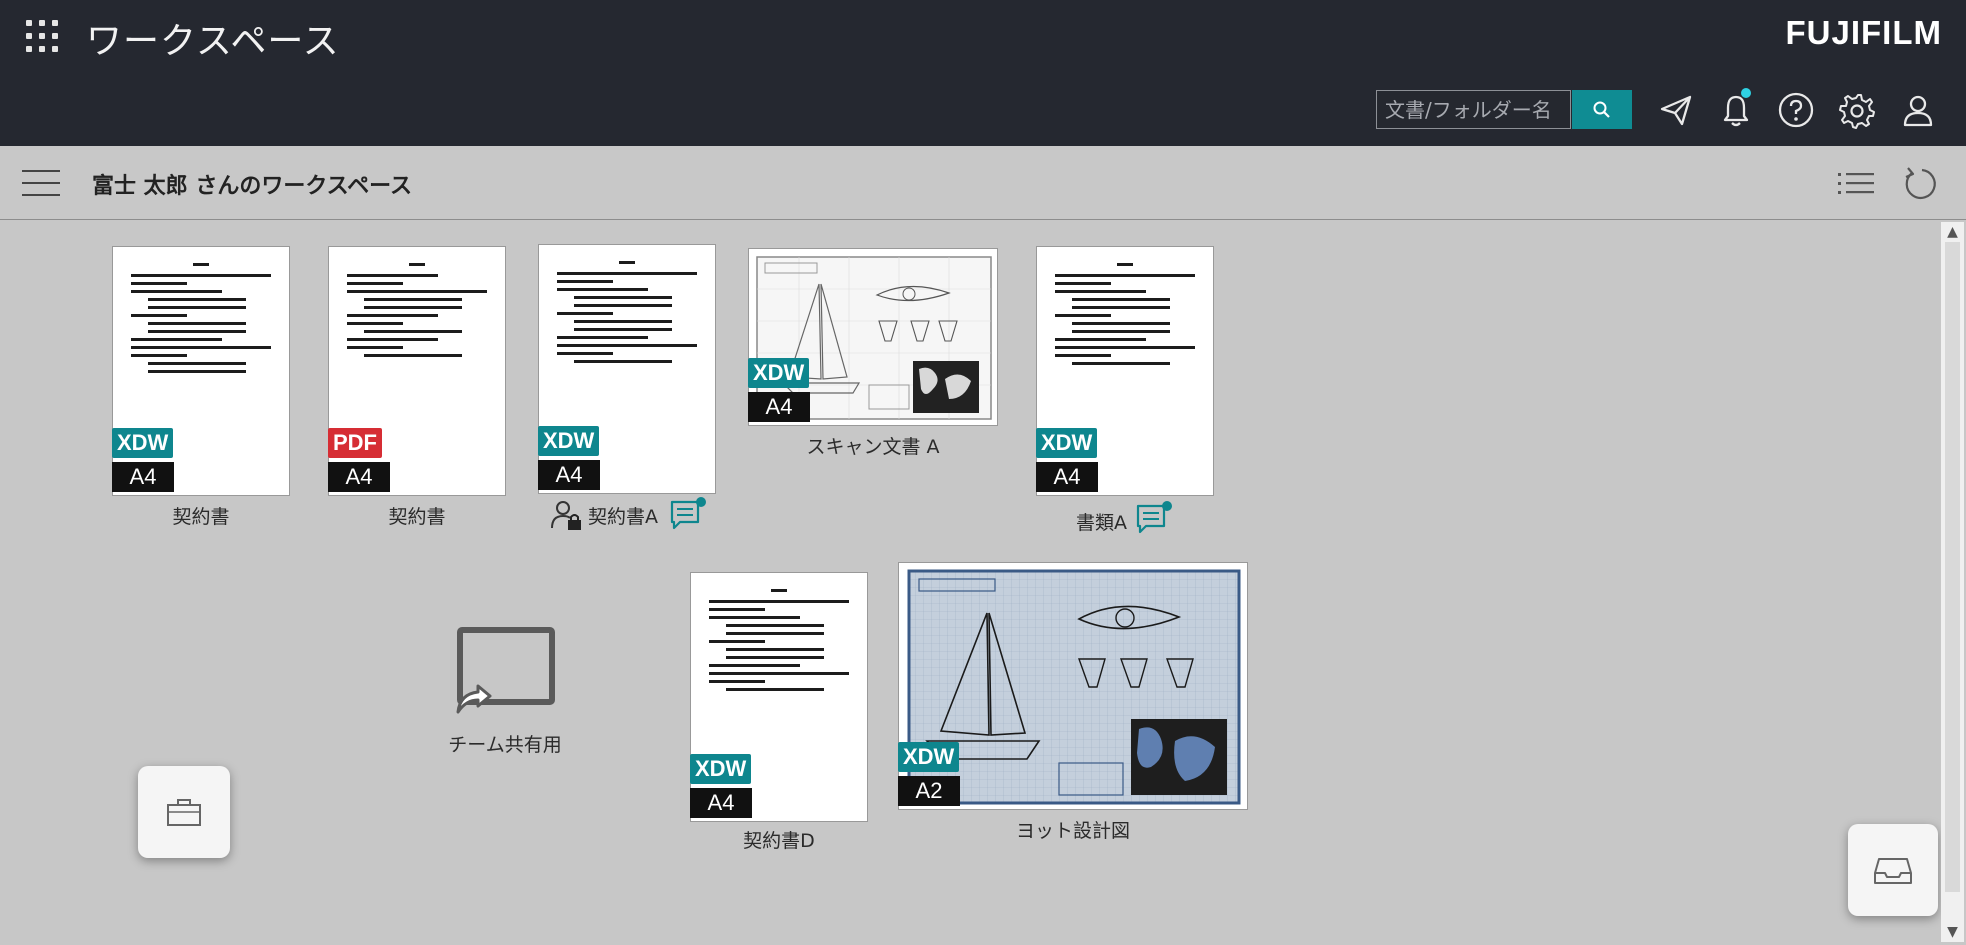 The image size is (1966, 945). Describe the element at coordinates (43, 37) in the screenshot. I see `apps-grid-icon` at that location.